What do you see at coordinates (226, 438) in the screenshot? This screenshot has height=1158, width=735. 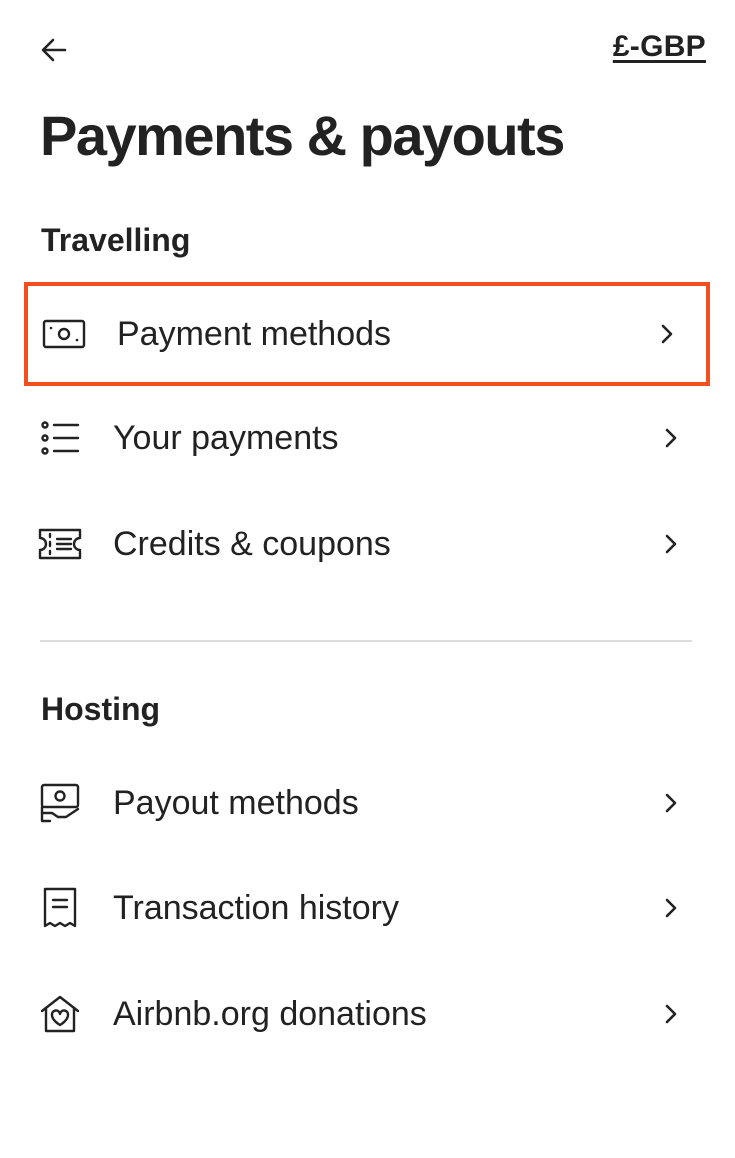 I see `menu-item-label: Your payments` at bounding box center [226, 438].